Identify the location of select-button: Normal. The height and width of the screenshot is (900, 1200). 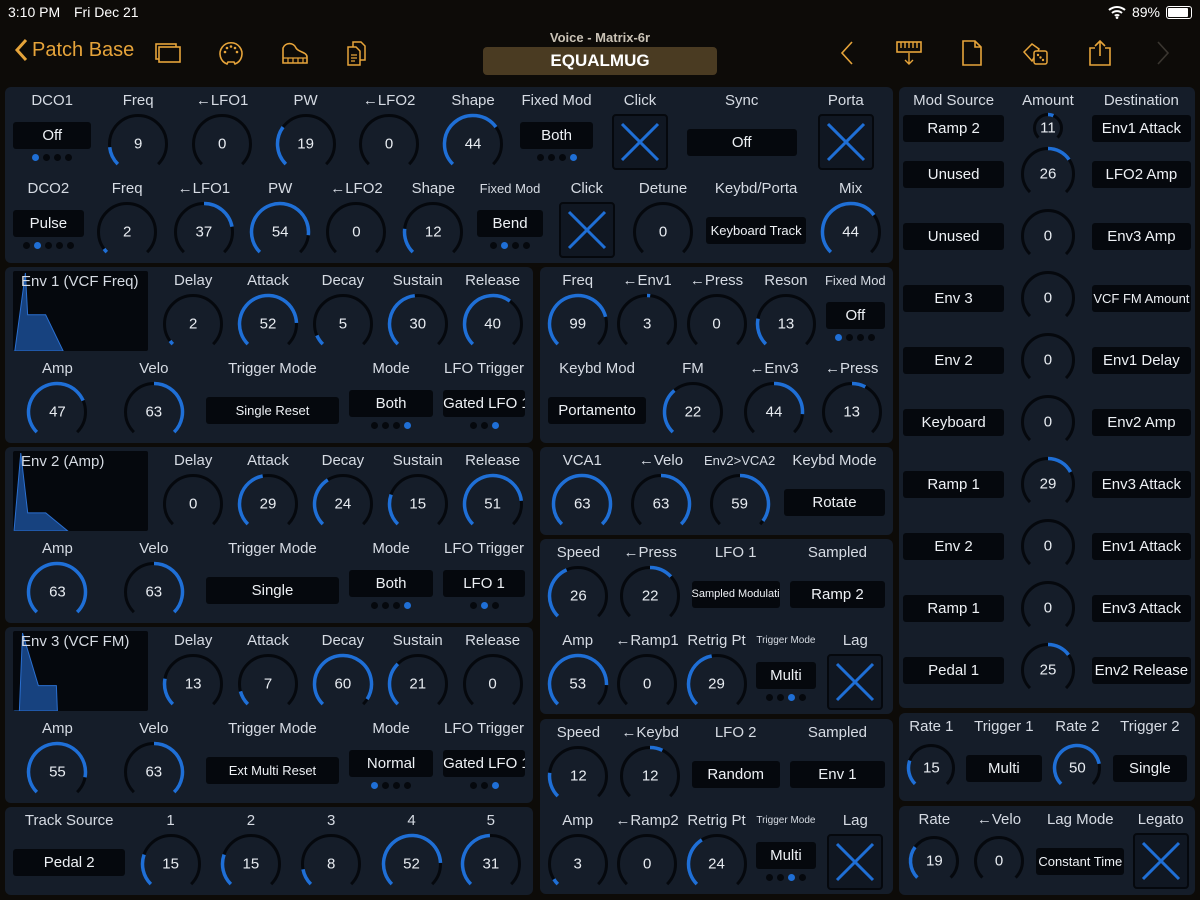
(391, 763).